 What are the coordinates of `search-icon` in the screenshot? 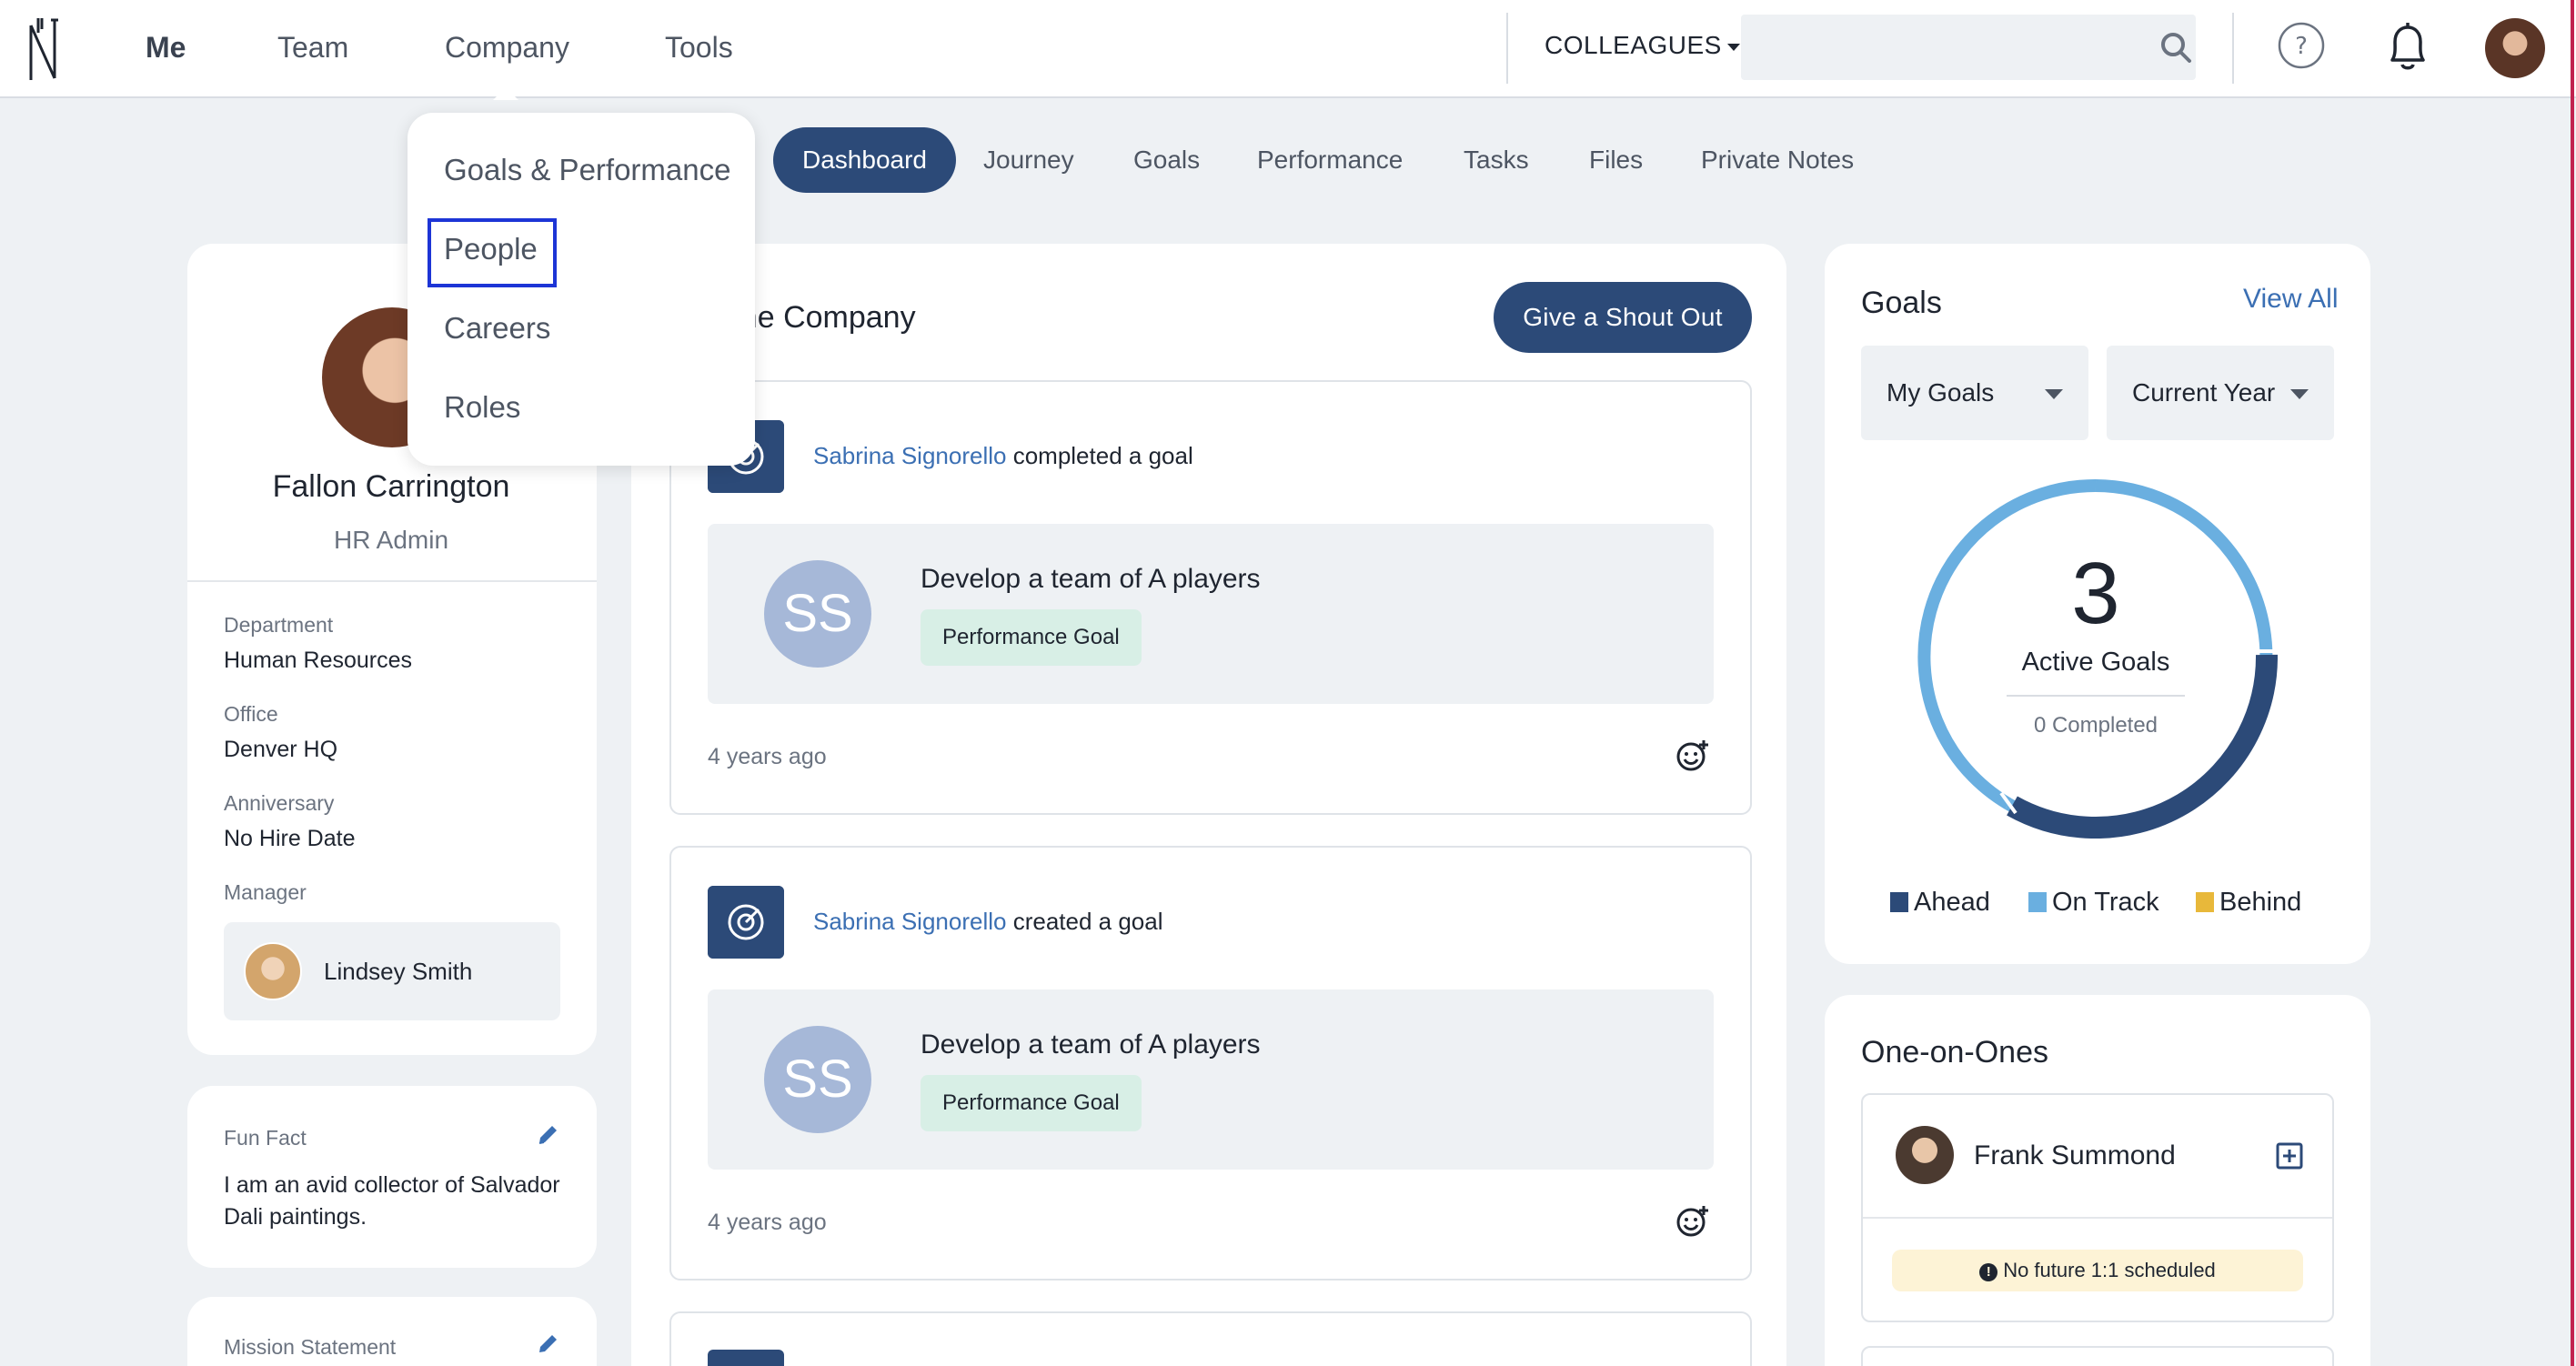 It's located at (2175, 47).